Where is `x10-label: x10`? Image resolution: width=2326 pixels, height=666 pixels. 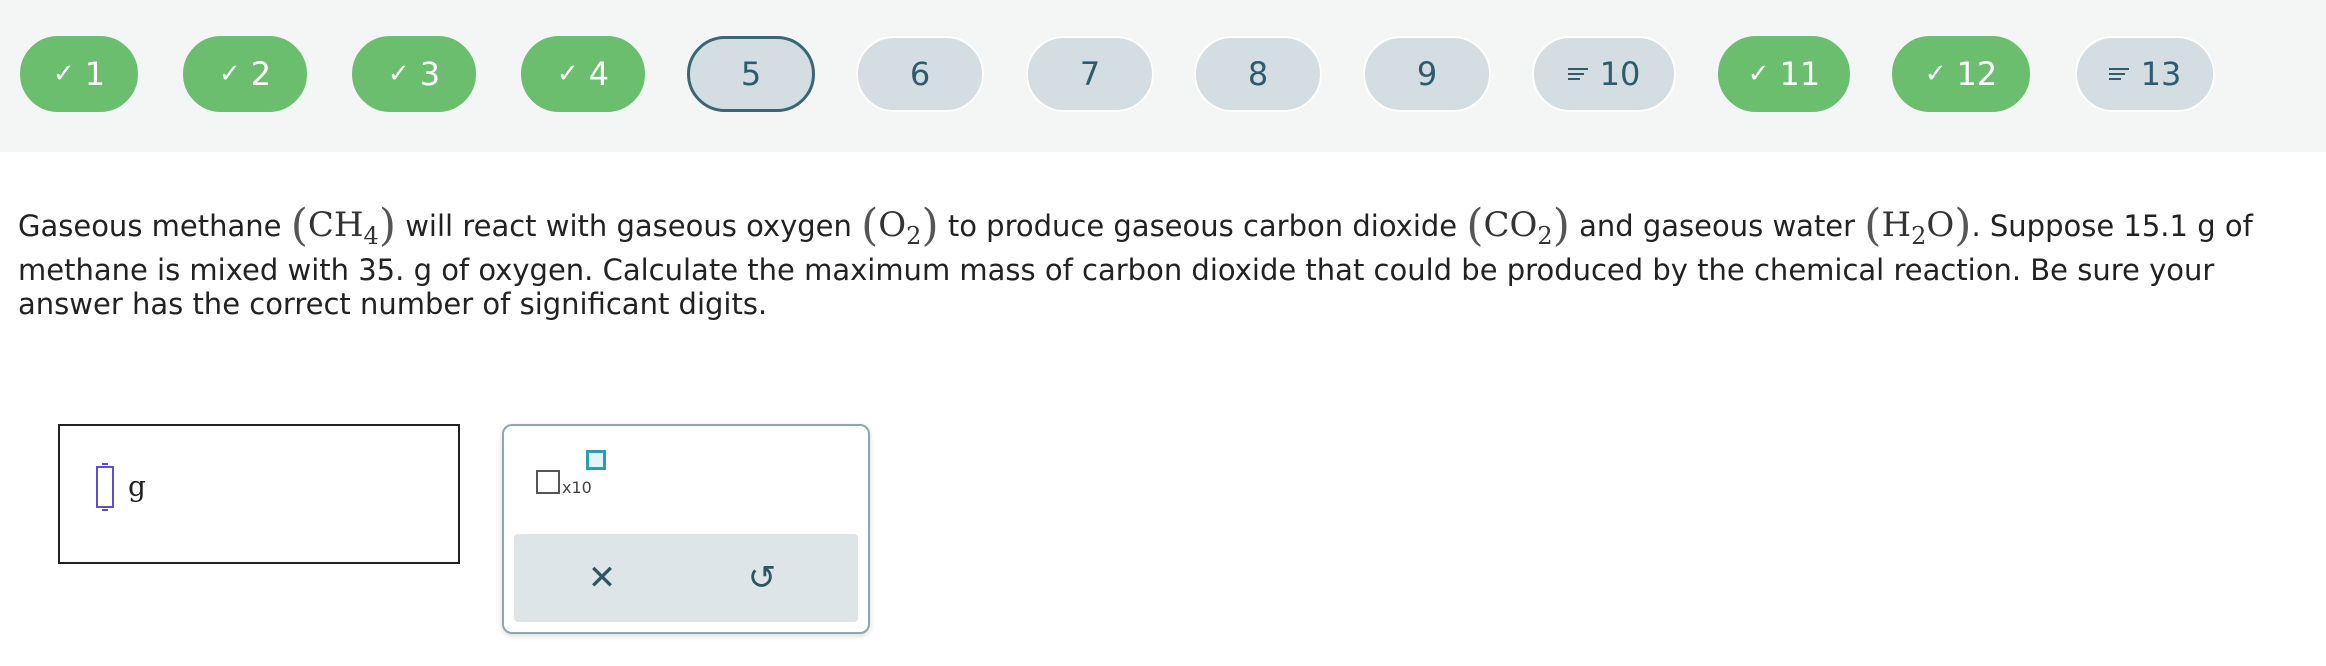 x10-label: x10 is located at coordinates (577, 487).